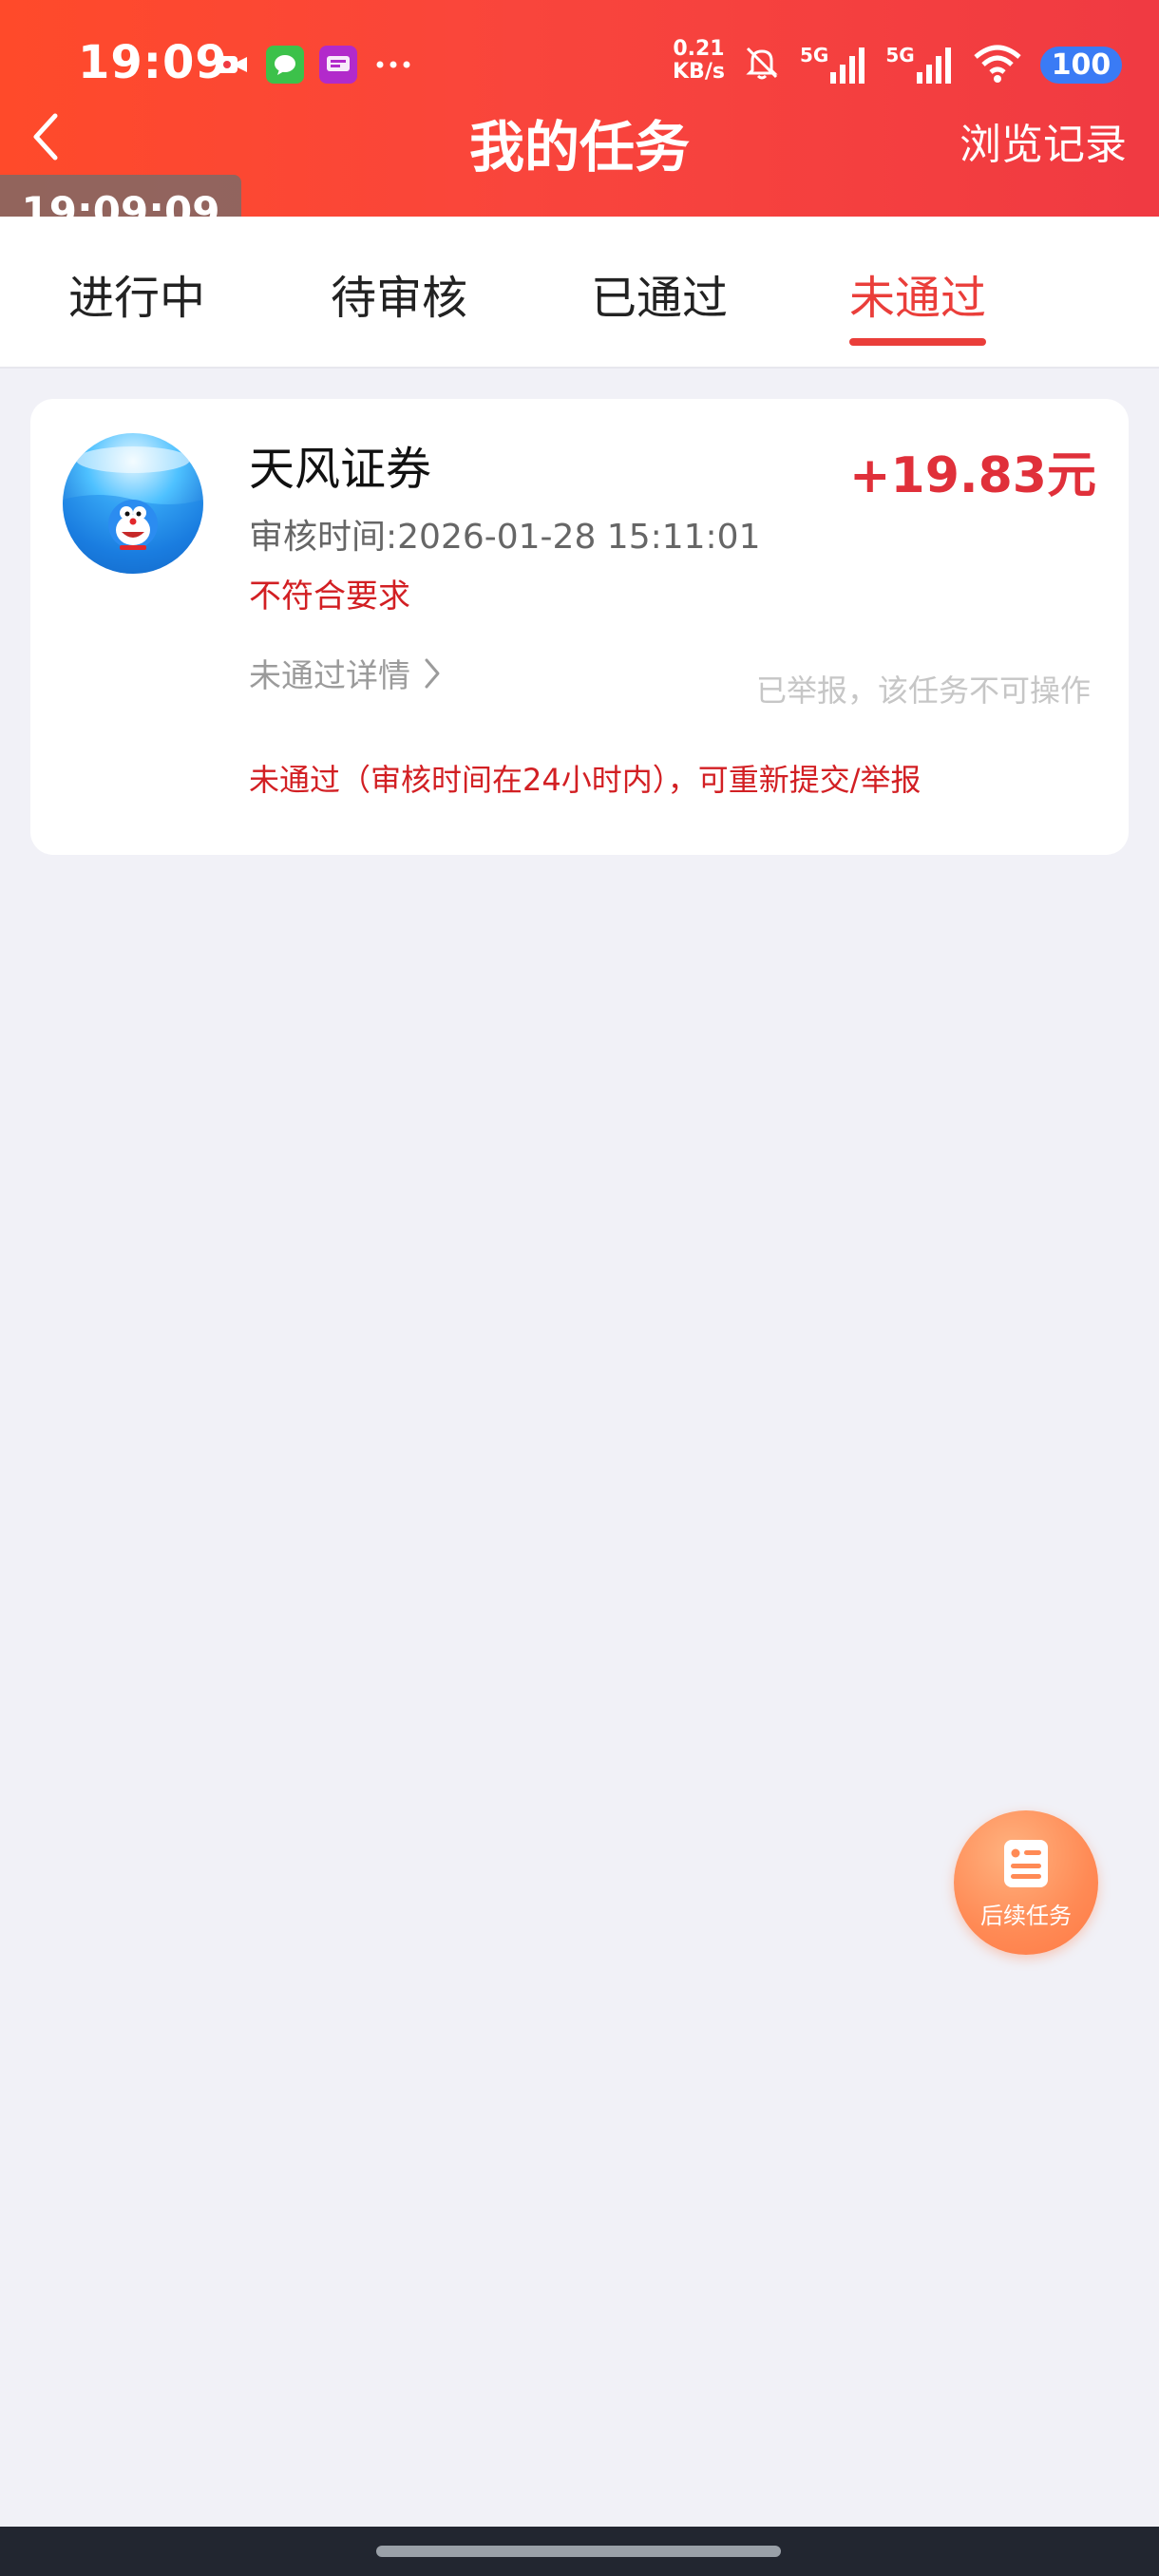 The height and width of the screenshot is (2576, 1159). I want to click on home-indicator, so click(578, 2551).